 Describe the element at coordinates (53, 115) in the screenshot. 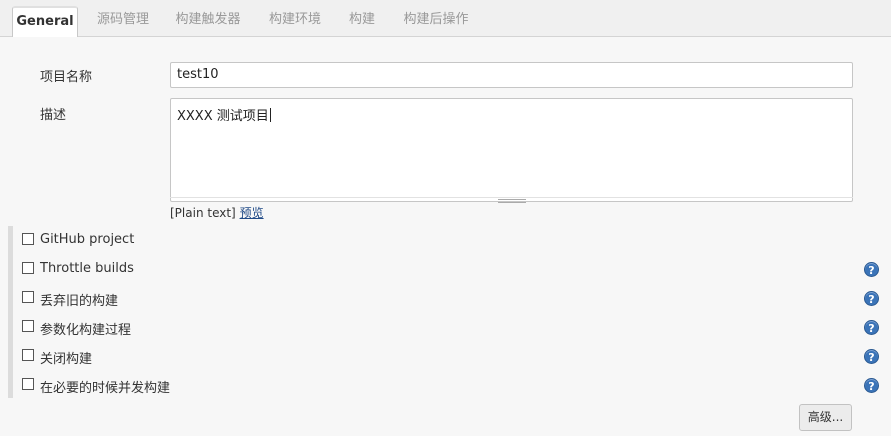

I see `description-label: 描述` at that location.